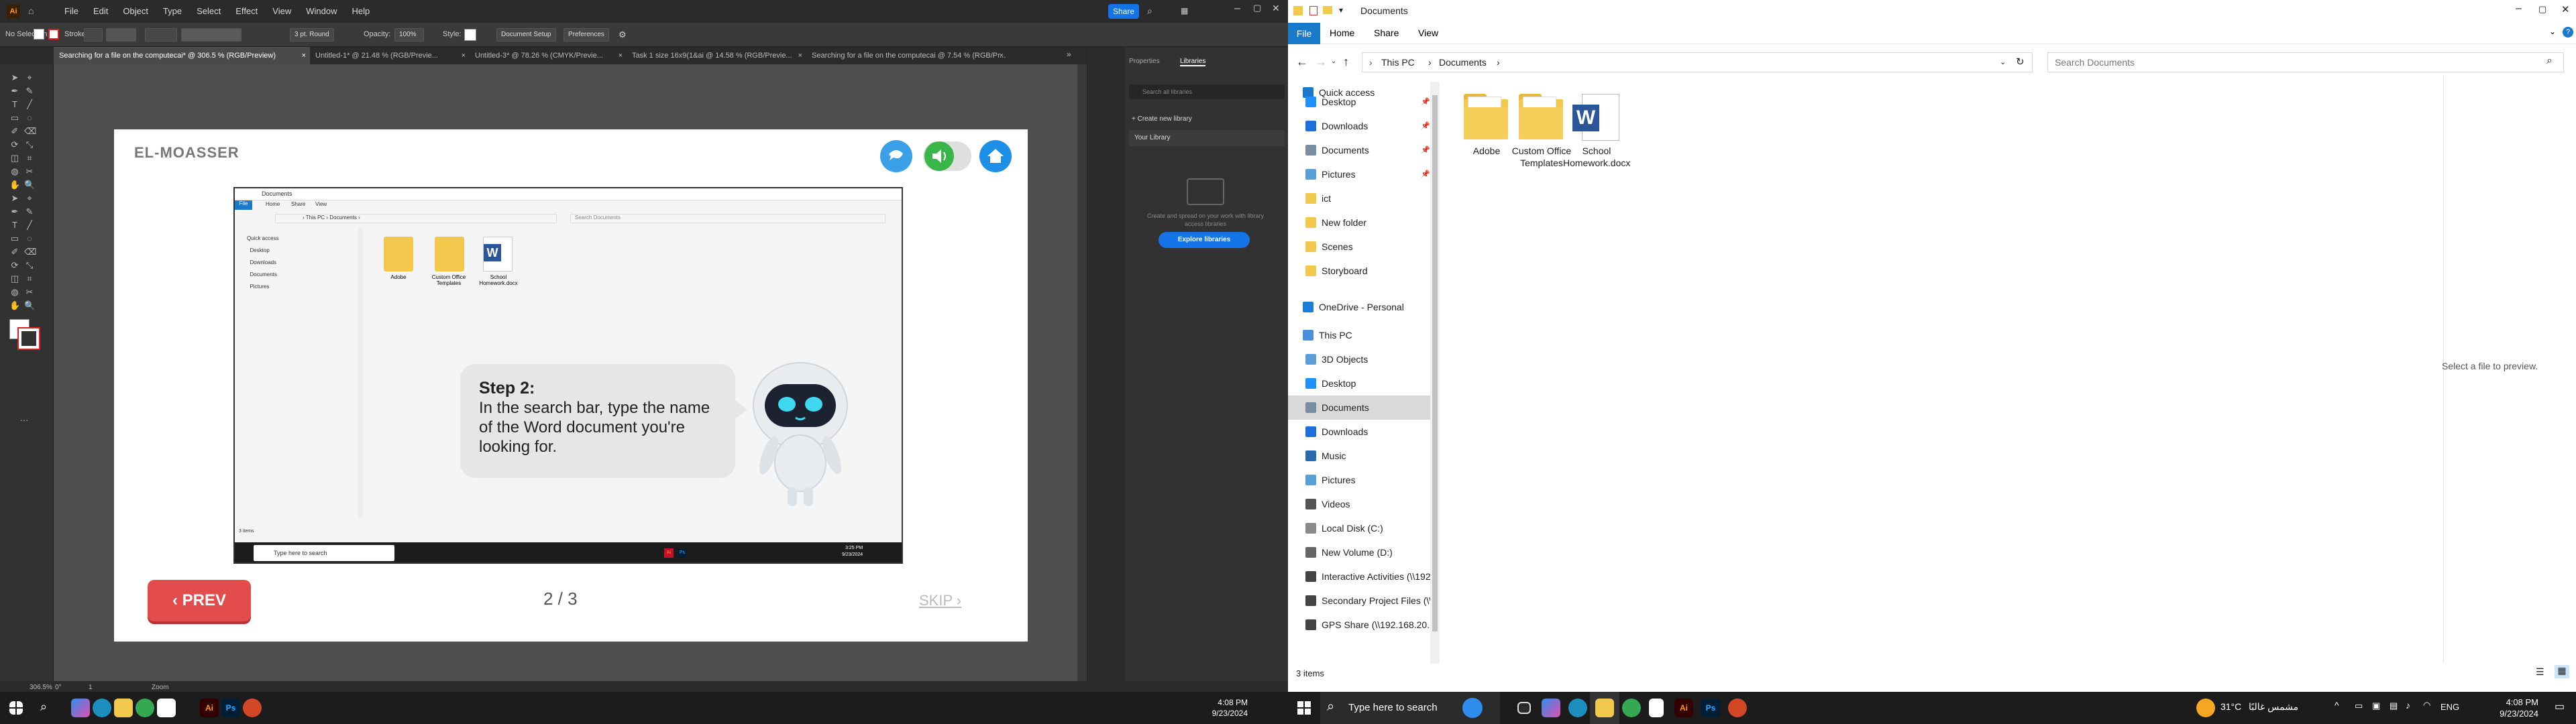 The height and width of the screenshot is (724, 2576). I want to click on arrange-docs-icon: ⚙, so click(623, 34).